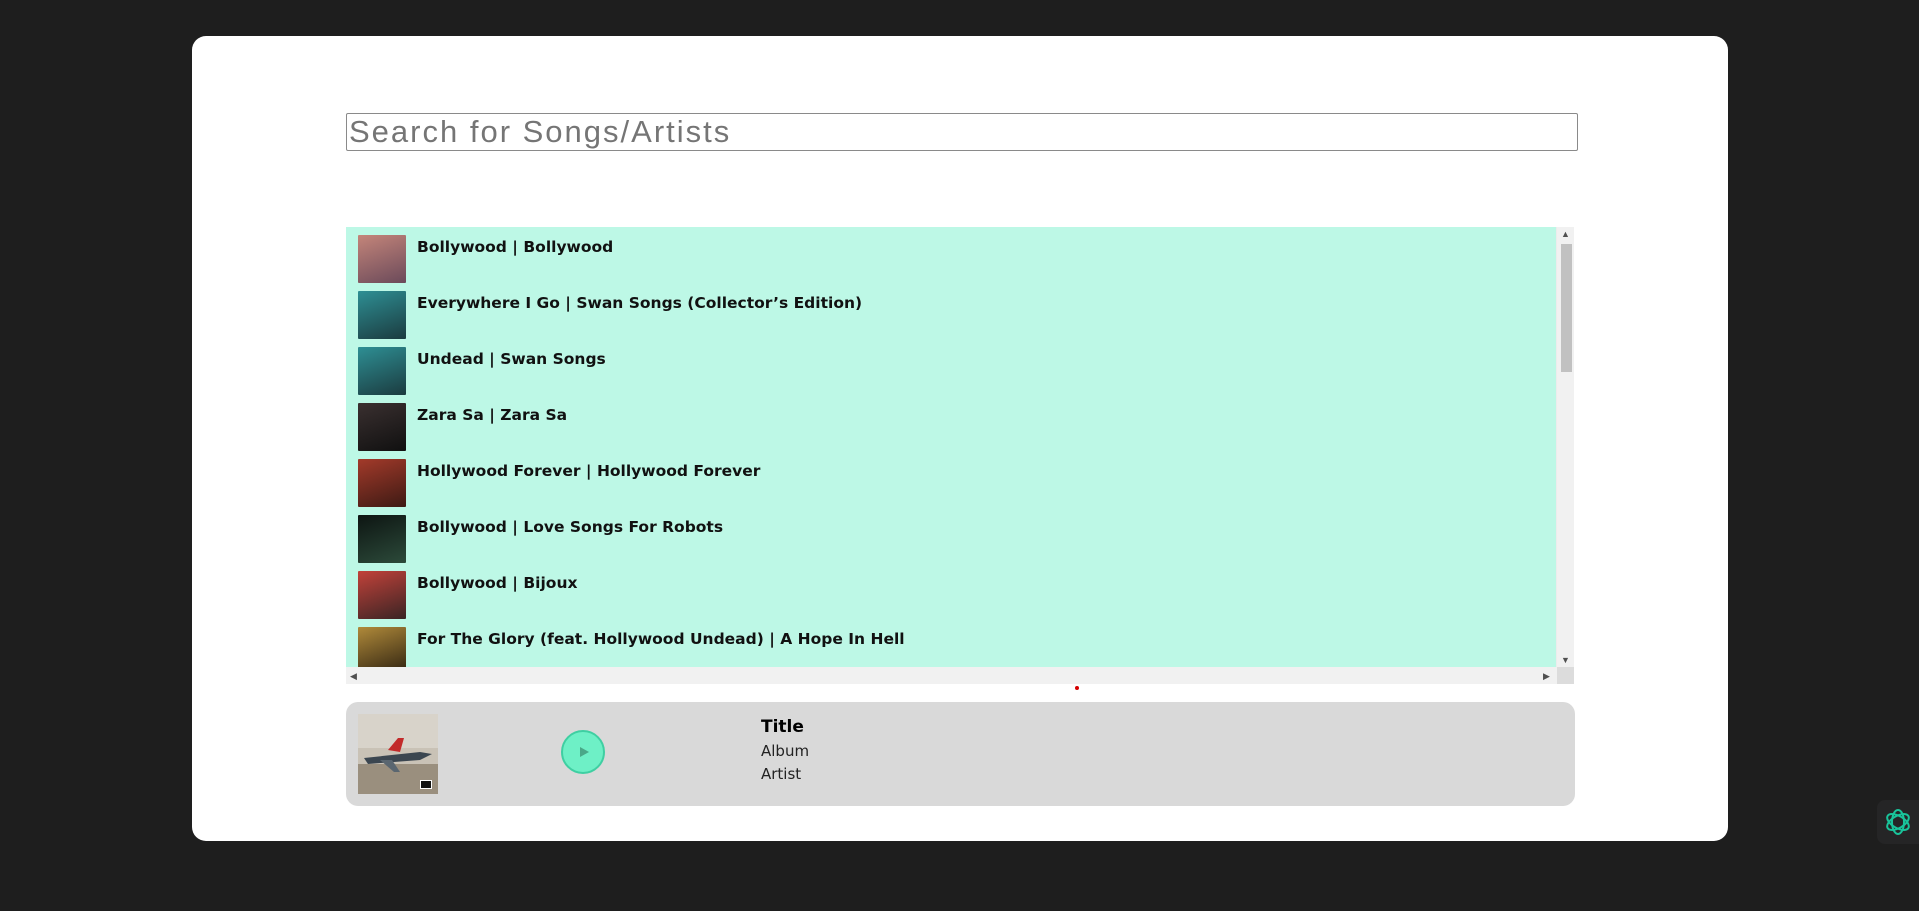 Image resolution: width=1919 pixels, height=911 pixels. I want to click on openai-logo-icon, so click(1898, 822).